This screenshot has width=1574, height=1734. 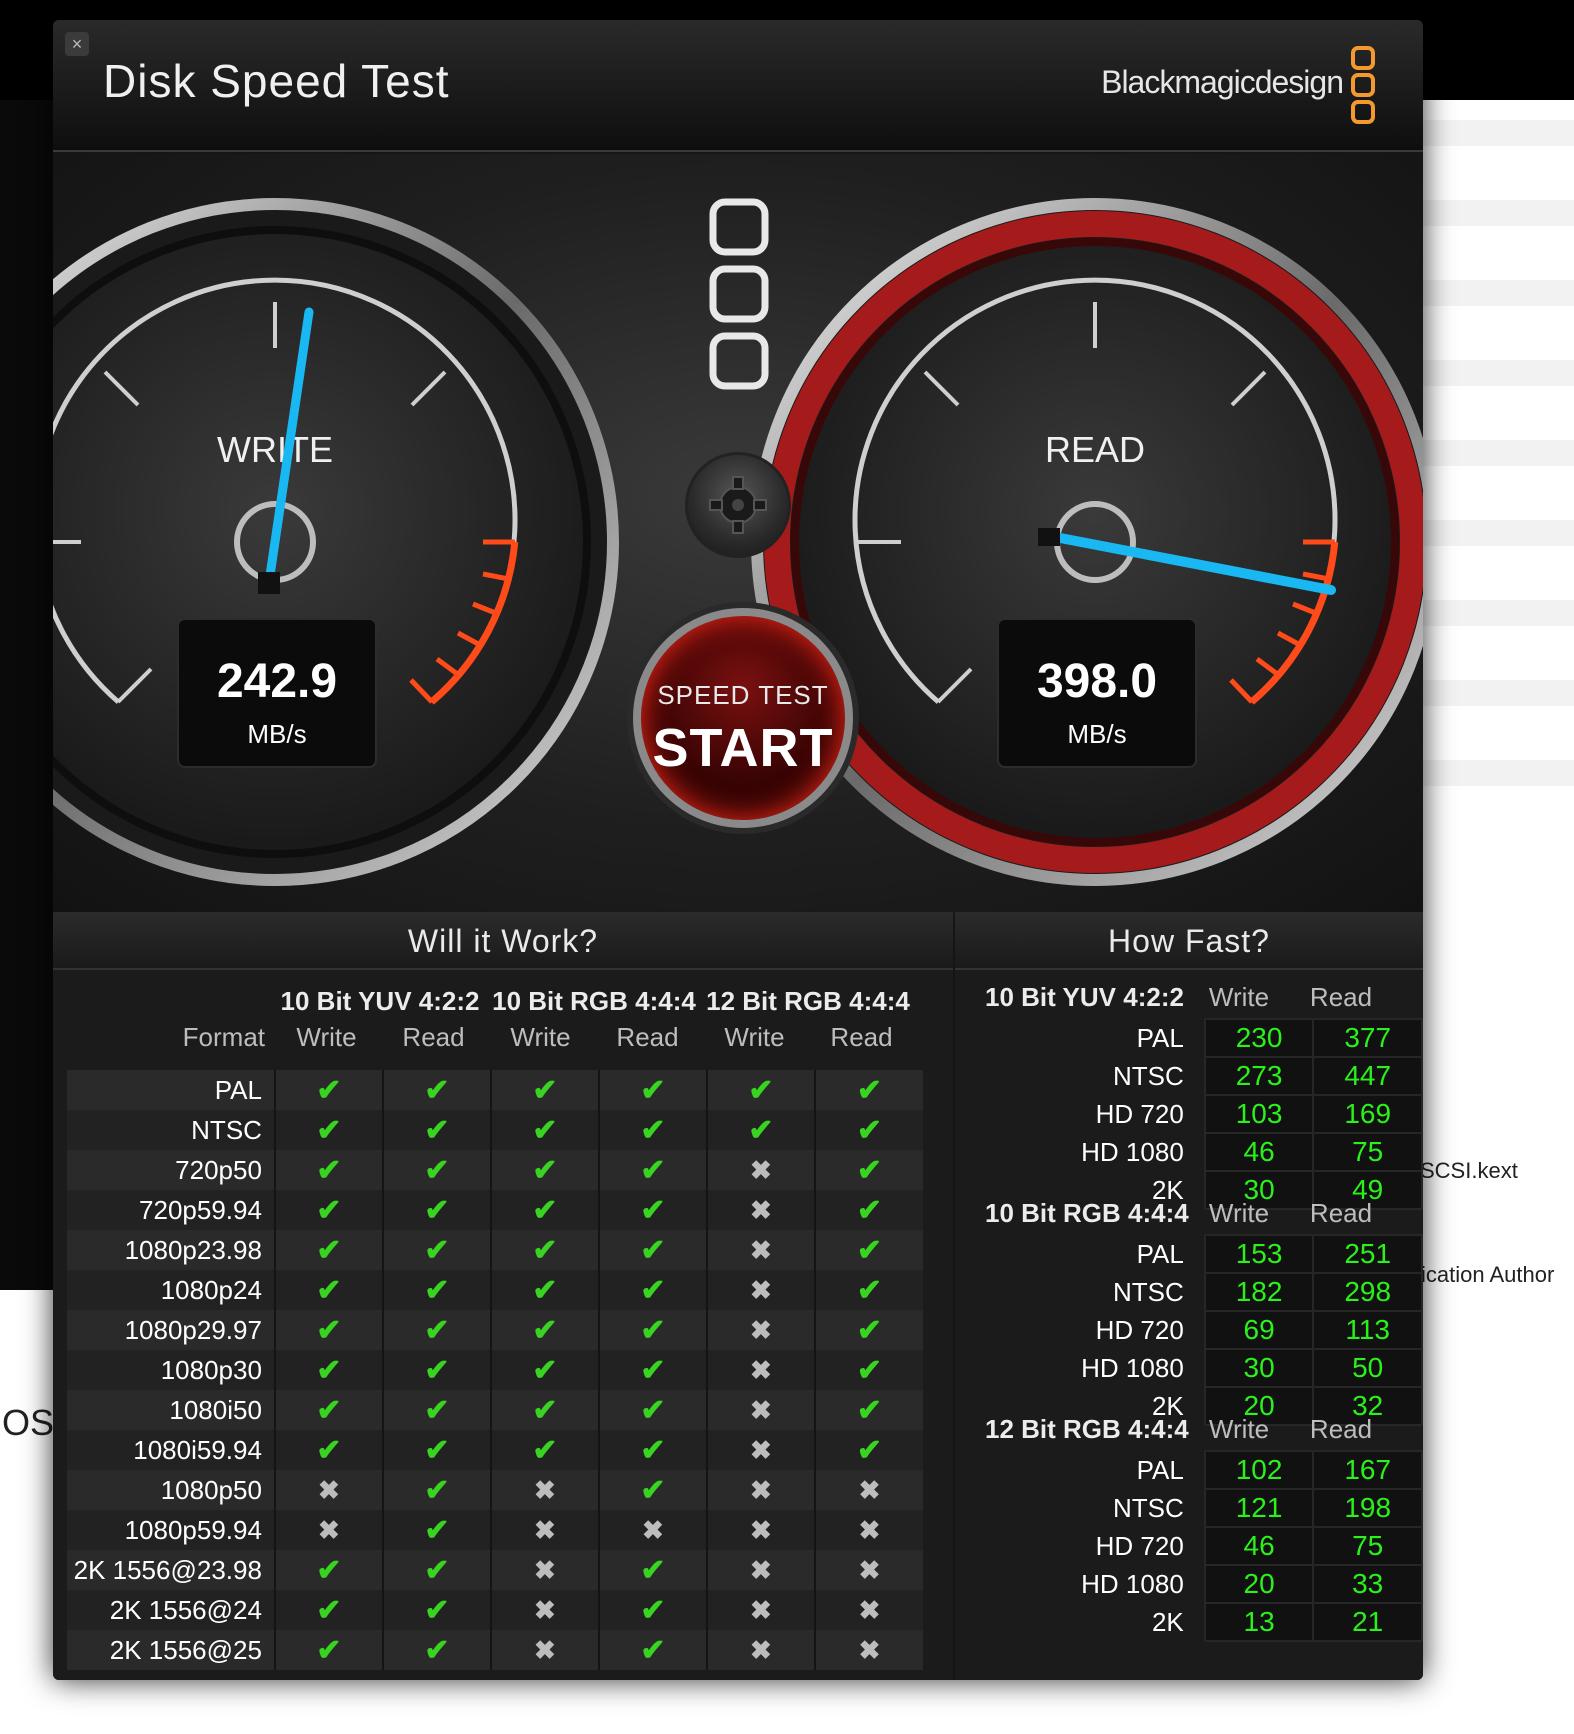 I want to click on read-speed: 377, so click(x=1367, y=1038).